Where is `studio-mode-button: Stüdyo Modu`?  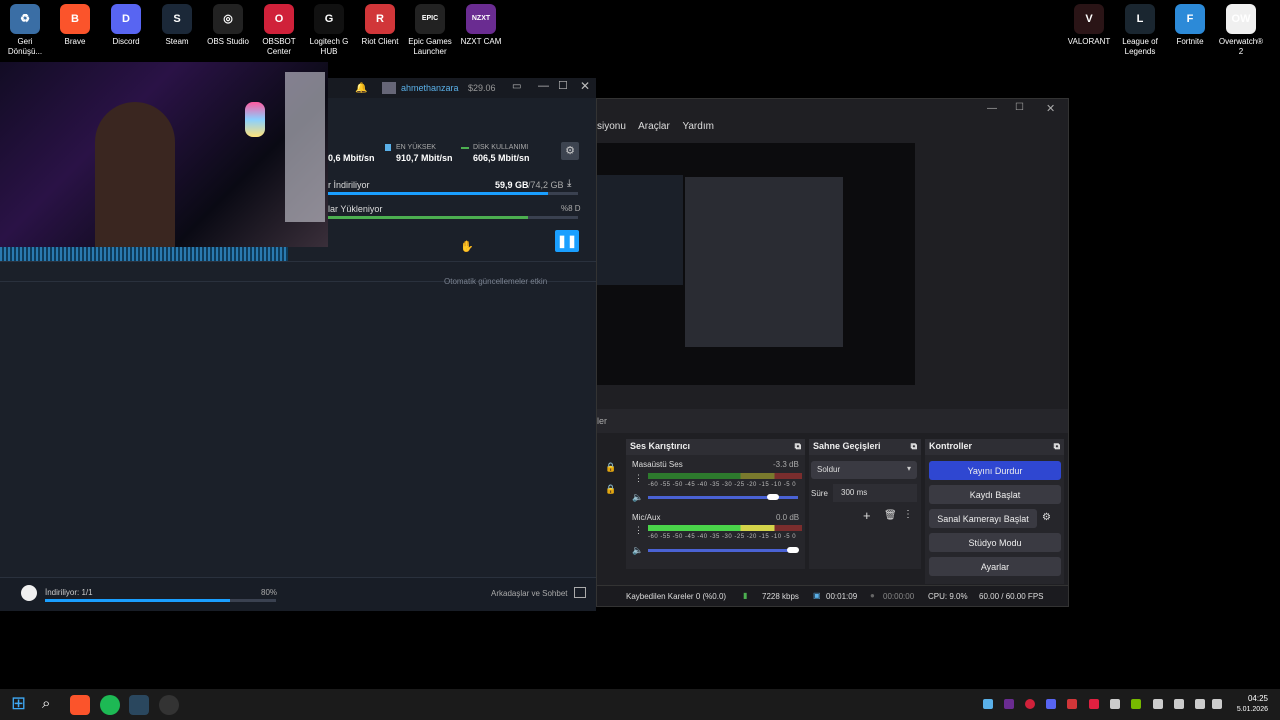
studio-mode-button: Stüdyo Modu is located at coordinates (995, 542).